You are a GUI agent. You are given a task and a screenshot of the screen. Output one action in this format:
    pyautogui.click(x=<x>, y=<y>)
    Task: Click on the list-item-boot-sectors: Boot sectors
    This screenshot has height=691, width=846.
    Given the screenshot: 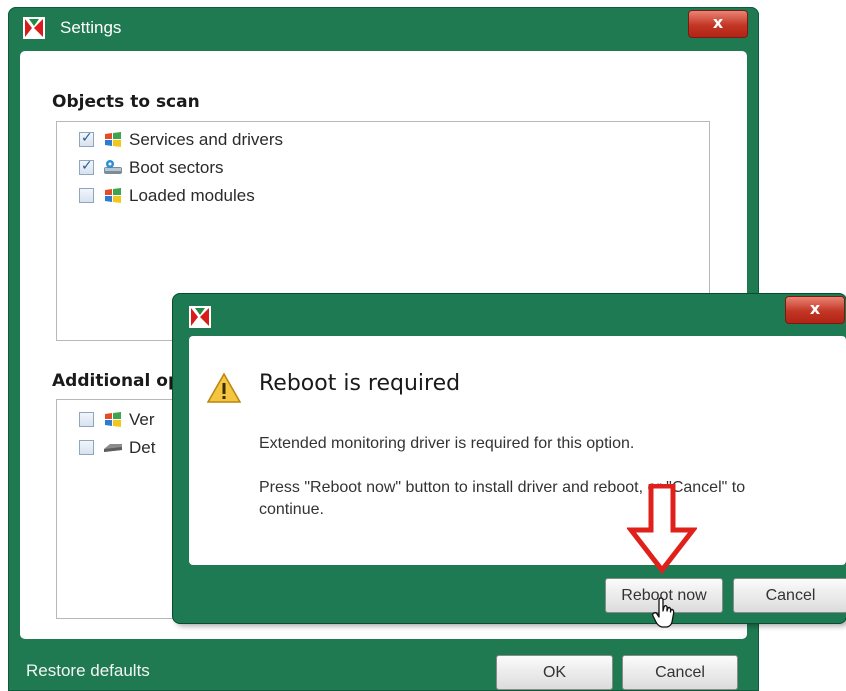 What is the action you would take?
    pyautogui.click(x=259, y=168)
    